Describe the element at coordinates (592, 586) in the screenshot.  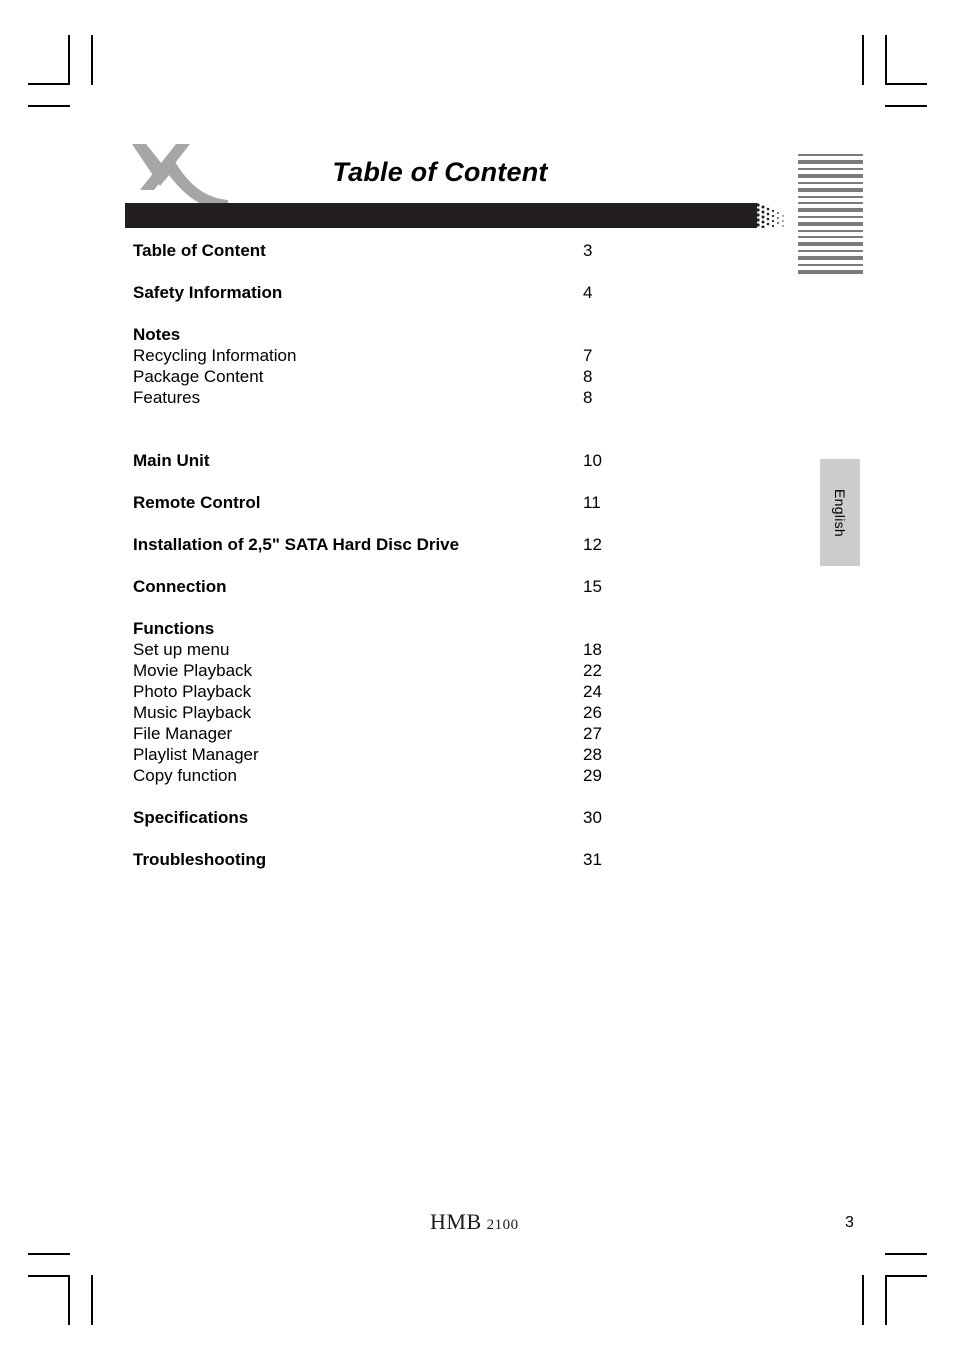
I see `toc-entry-page-number: 15` at that location.